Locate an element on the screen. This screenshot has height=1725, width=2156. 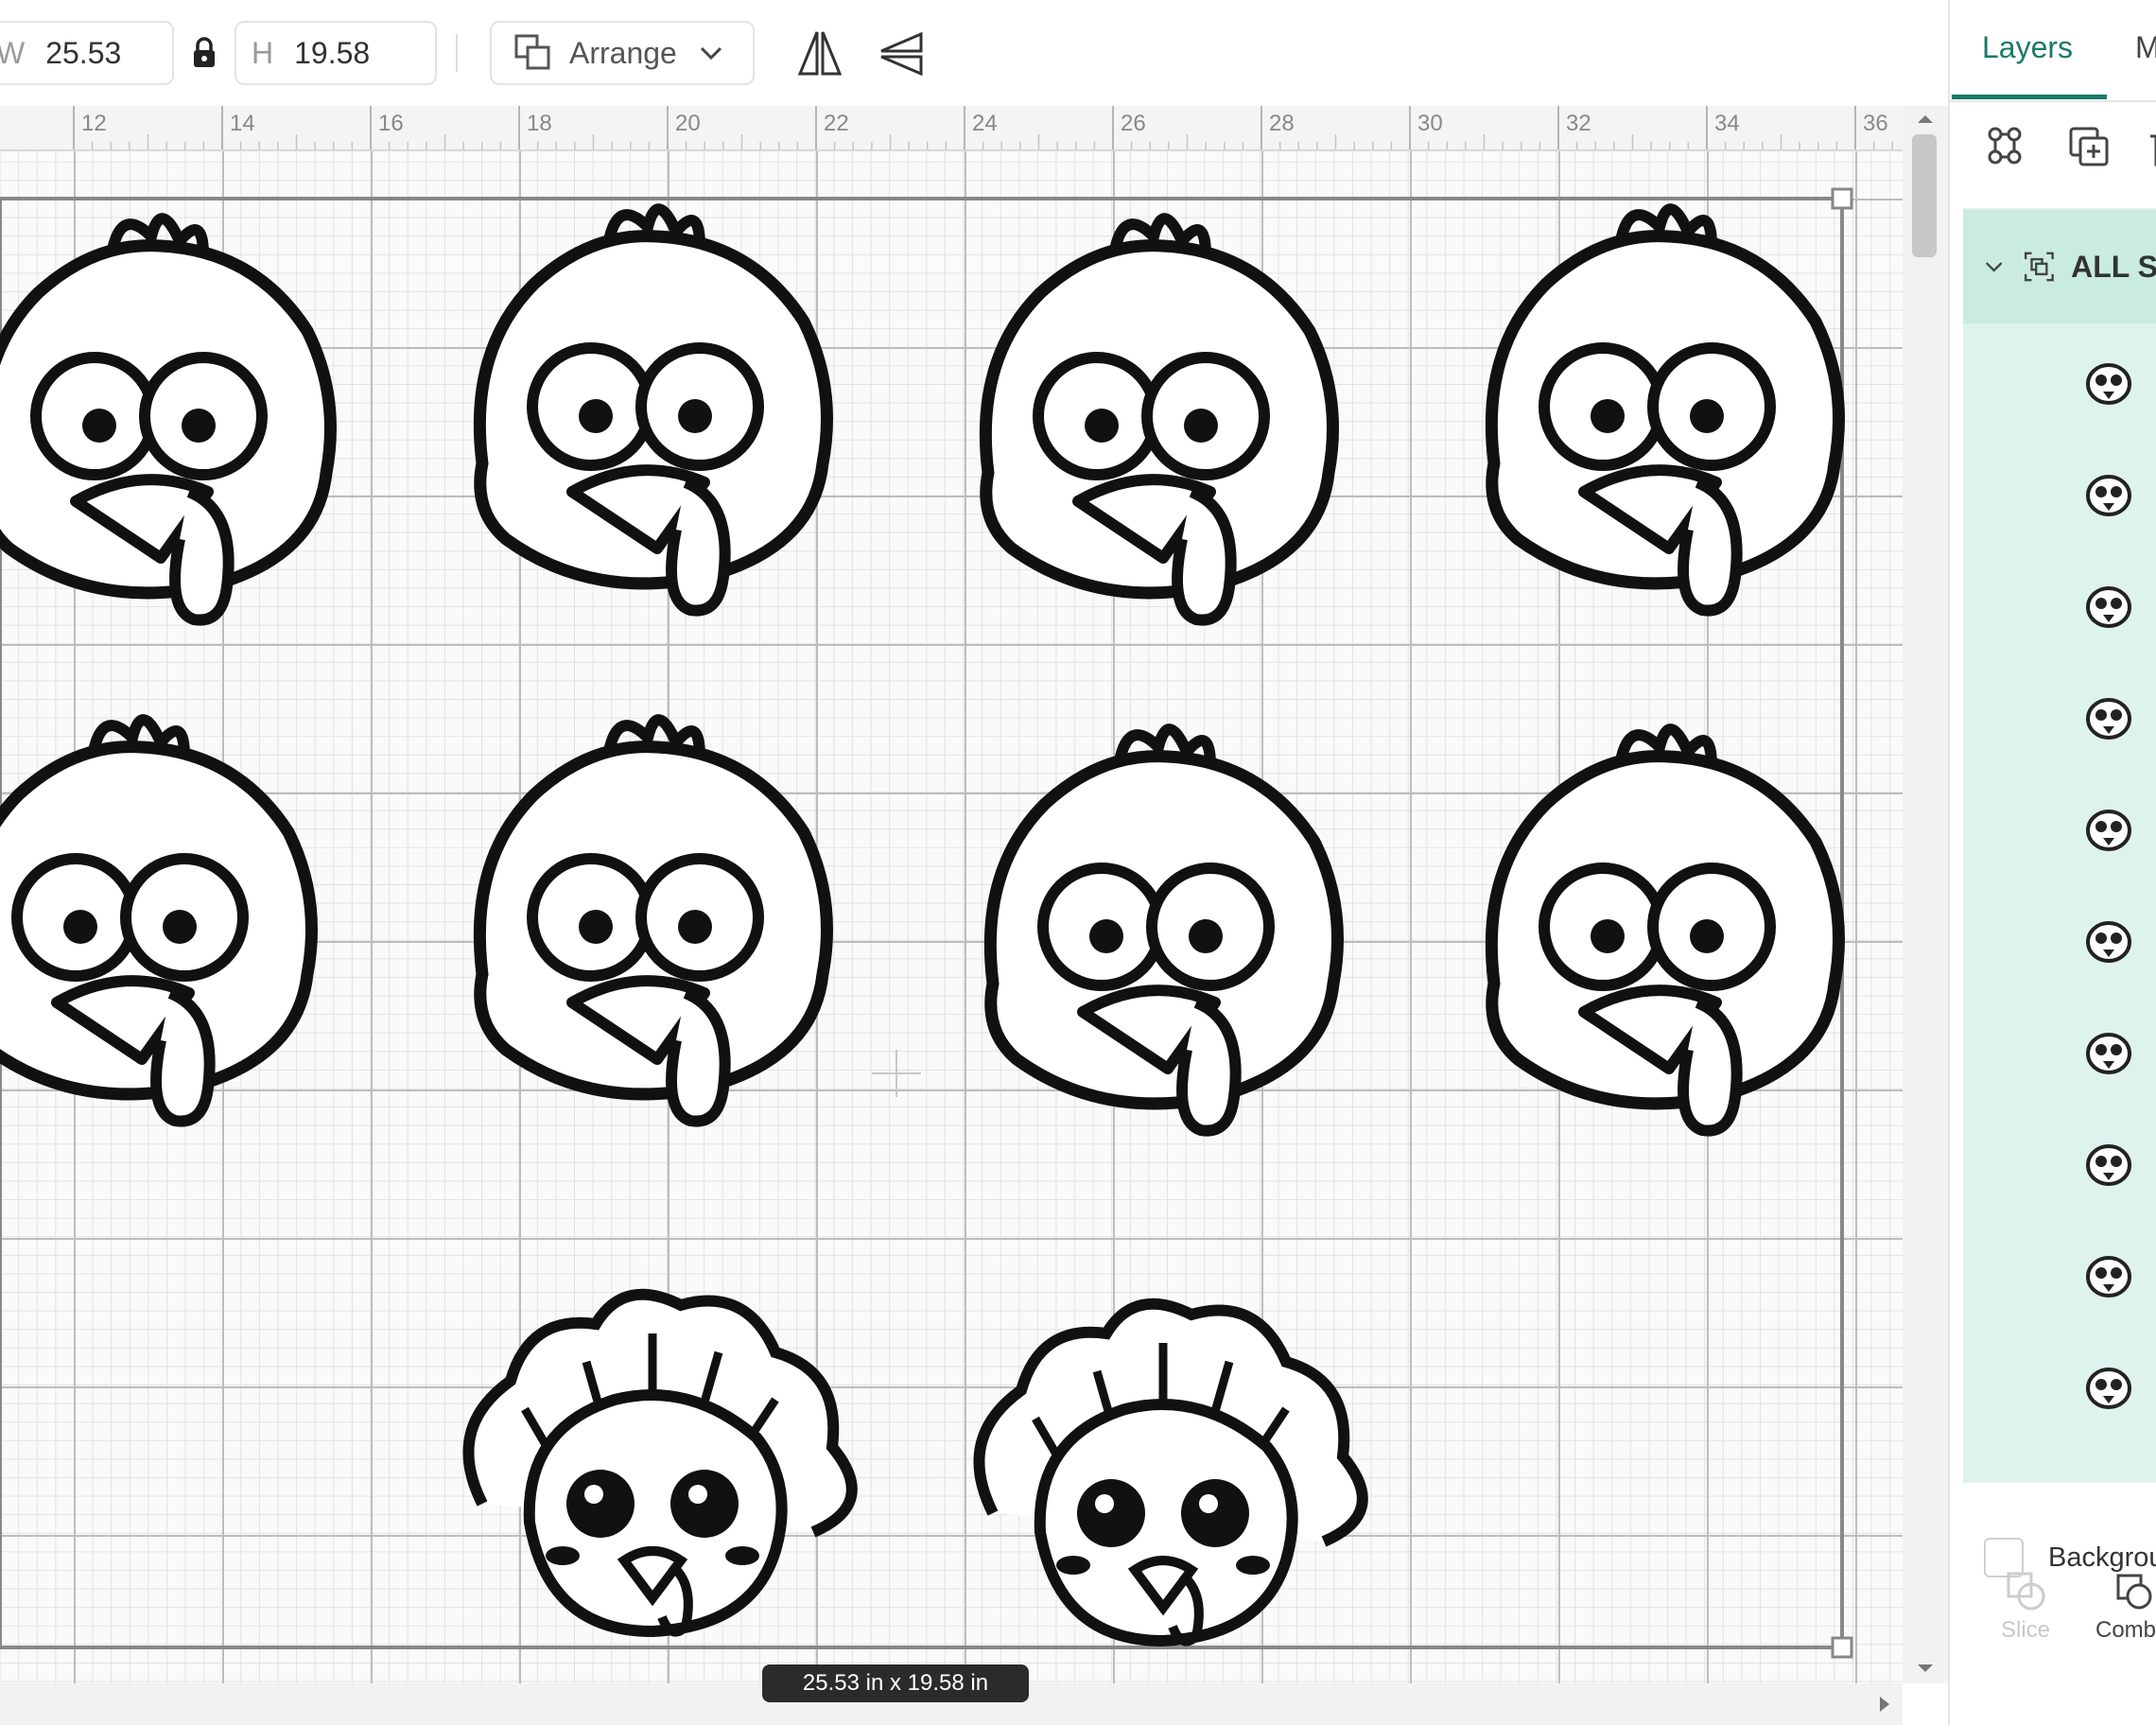
ruler-label: 34 is located at coordinates (1727, 123).